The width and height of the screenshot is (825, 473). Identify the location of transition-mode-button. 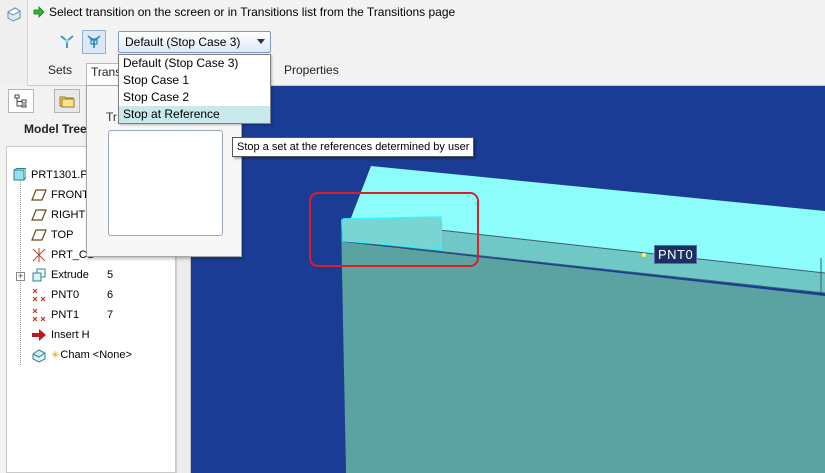
(94, 42).